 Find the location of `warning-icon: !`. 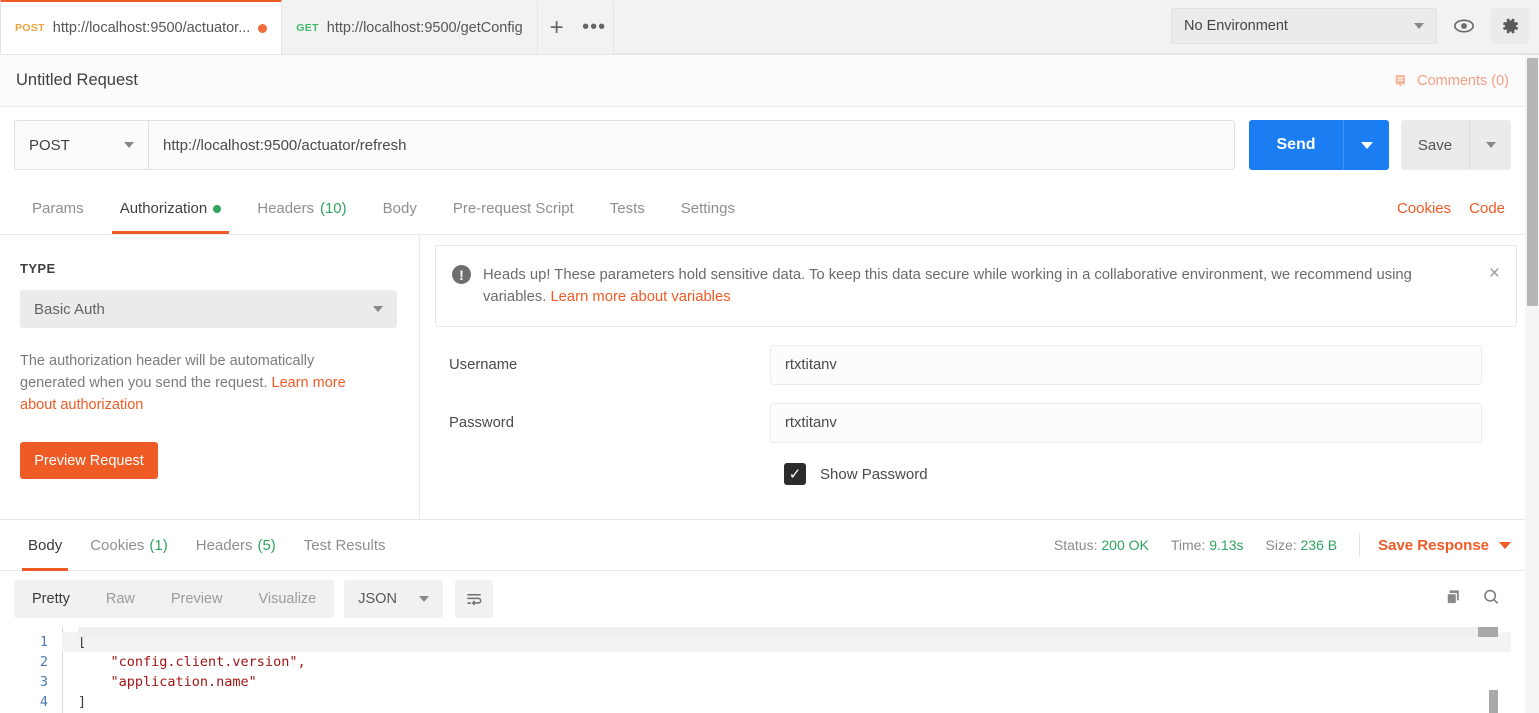

warning-icon: ! is located at coordinates (461, 274).